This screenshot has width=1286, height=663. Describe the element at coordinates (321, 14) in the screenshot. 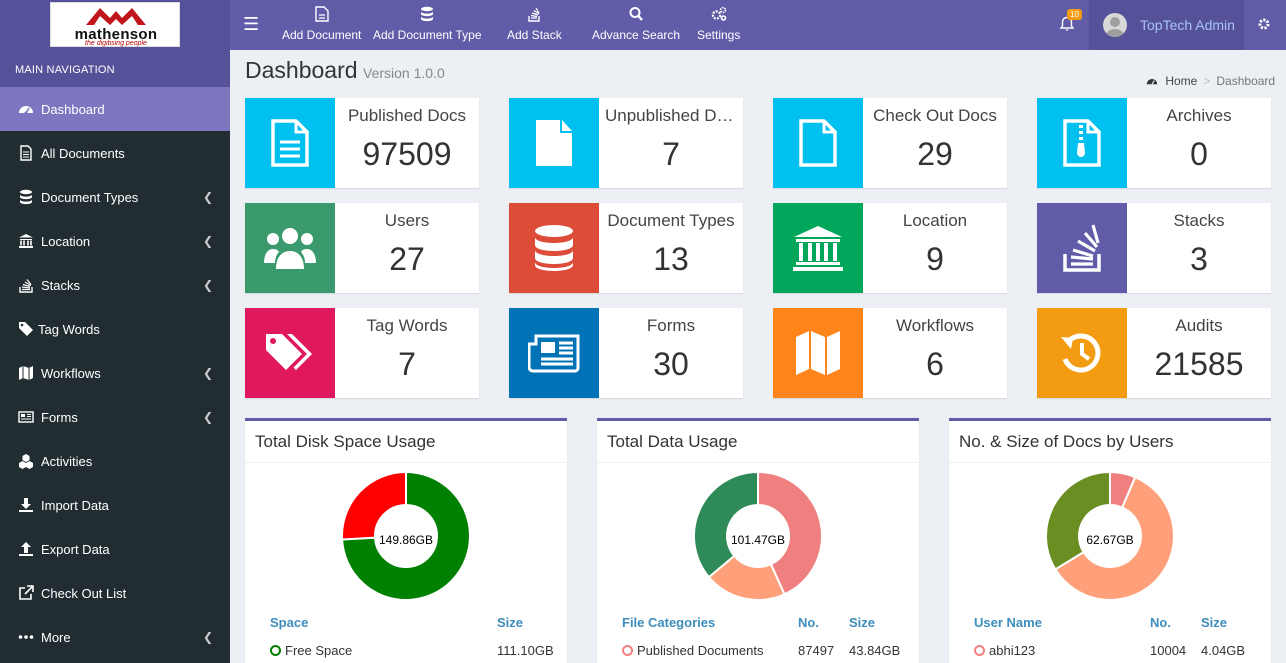

I see `file-add-icon` at that location.